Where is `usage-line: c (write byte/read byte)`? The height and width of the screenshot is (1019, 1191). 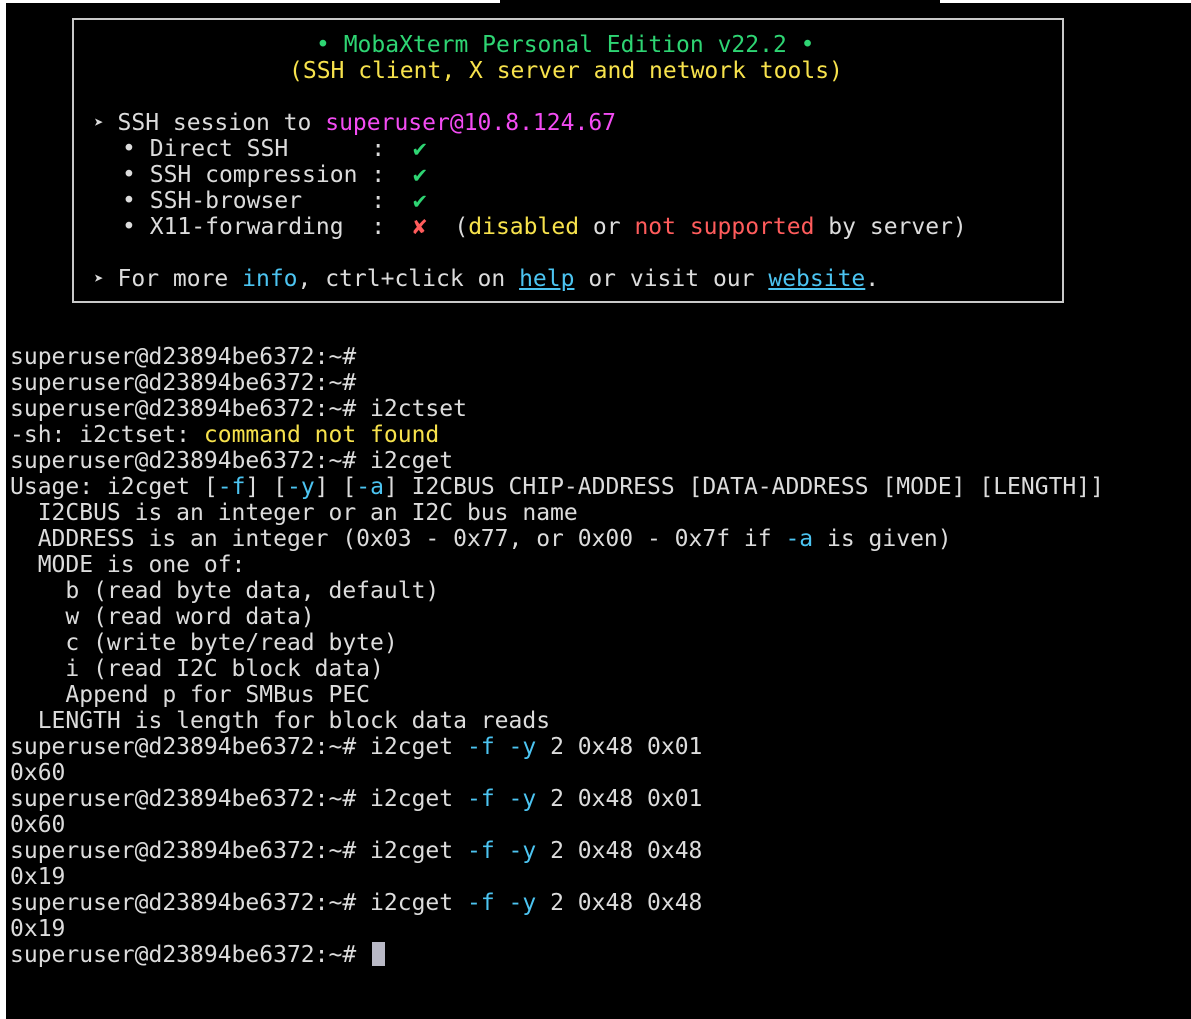
usage-line: c (write byte/read byte) is located at coordinates (204, 643).